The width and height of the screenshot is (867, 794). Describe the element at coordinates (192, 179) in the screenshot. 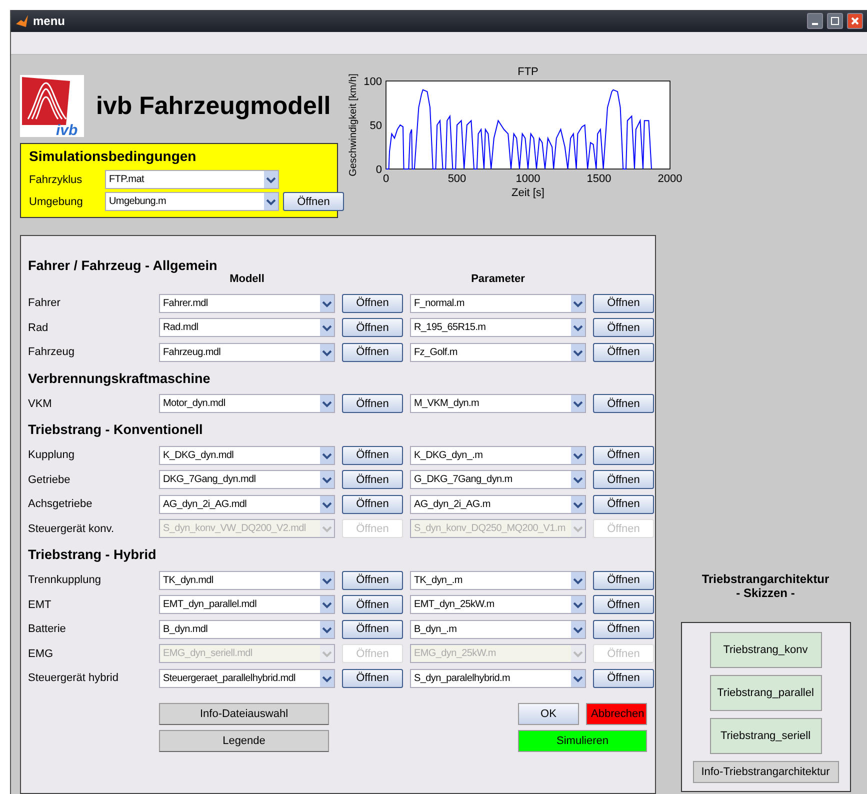

I see `dropdown: FTP.mat` at that location.